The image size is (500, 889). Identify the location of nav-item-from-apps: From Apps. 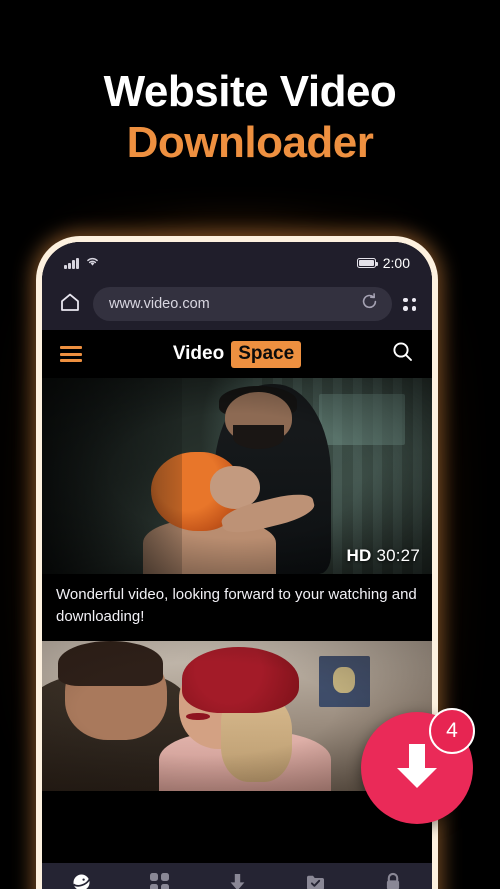
(159, 880).